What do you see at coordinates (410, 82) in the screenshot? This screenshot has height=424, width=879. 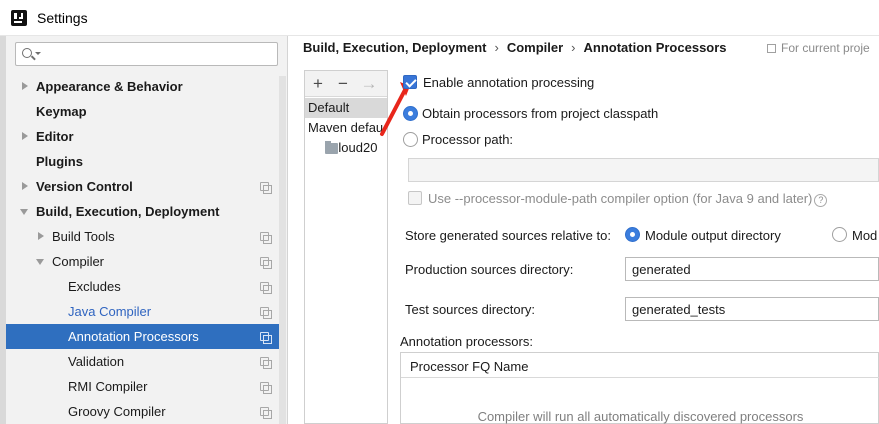 I see `enable-annotation-processing-checkbox` at bounding box center [410, 82].